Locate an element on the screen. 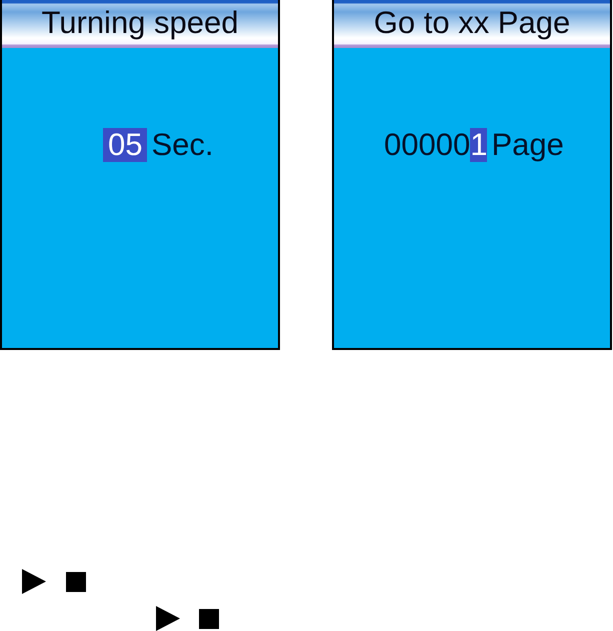 The width and height of the screenshot is (613, 631). screen-title: Go to xx Page is located at coordinates (472, 24).